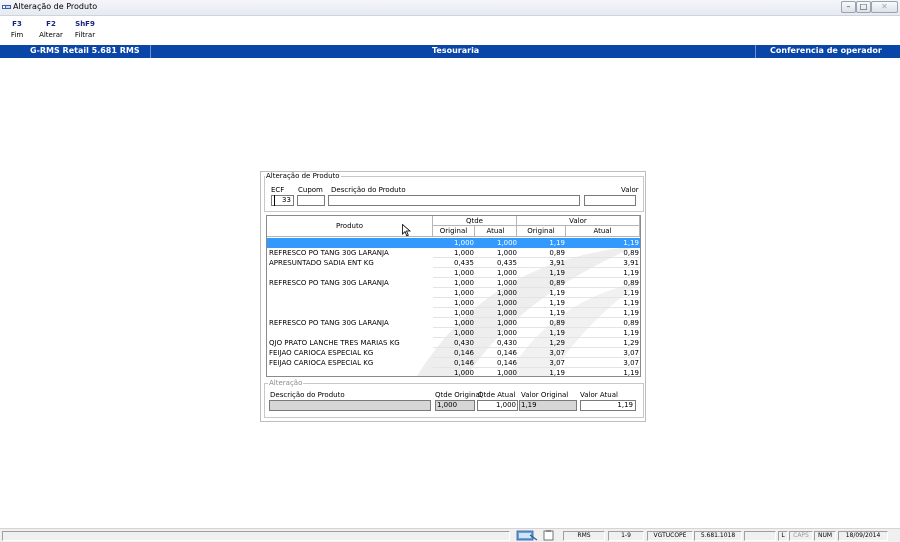 This screenshot has width=900, height=542. Describe the element at coordinates (350, 405) in the screenshot. I see `alt-descricao-field` at that location.